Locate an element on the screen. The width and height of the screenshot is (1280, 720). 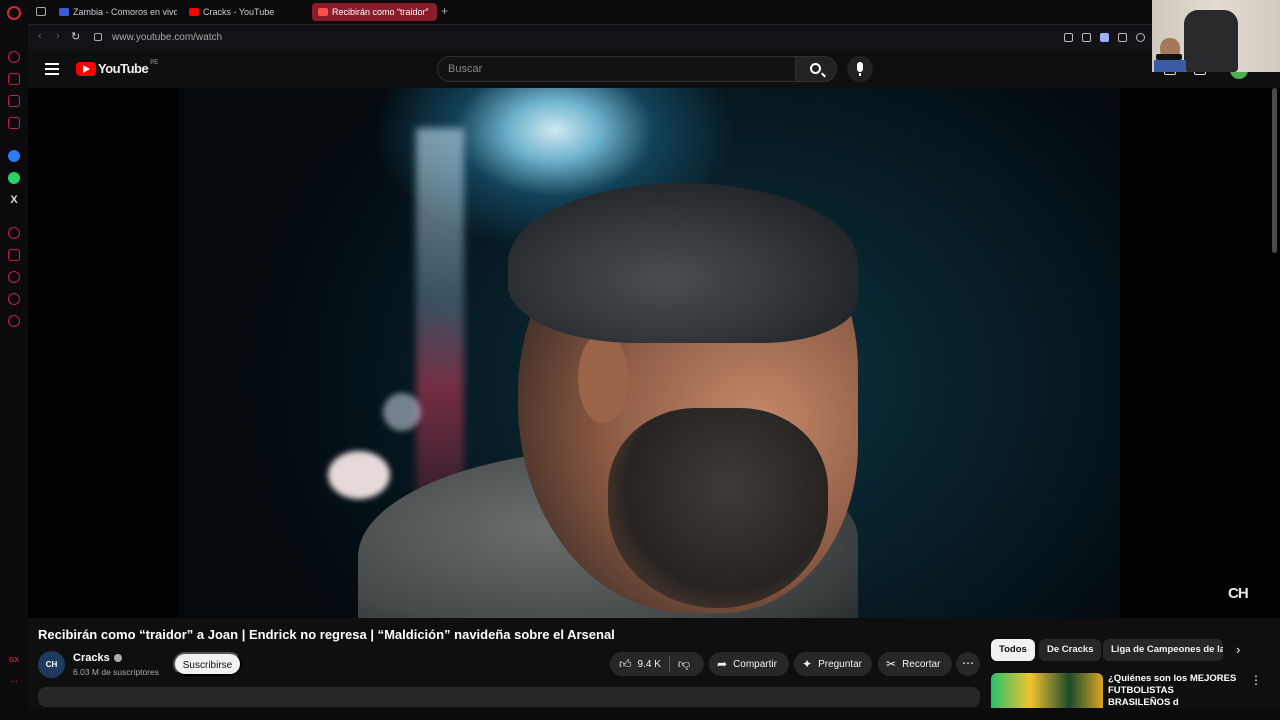
clip-button: ✂ Recortar is located at coordinates (915, 664).